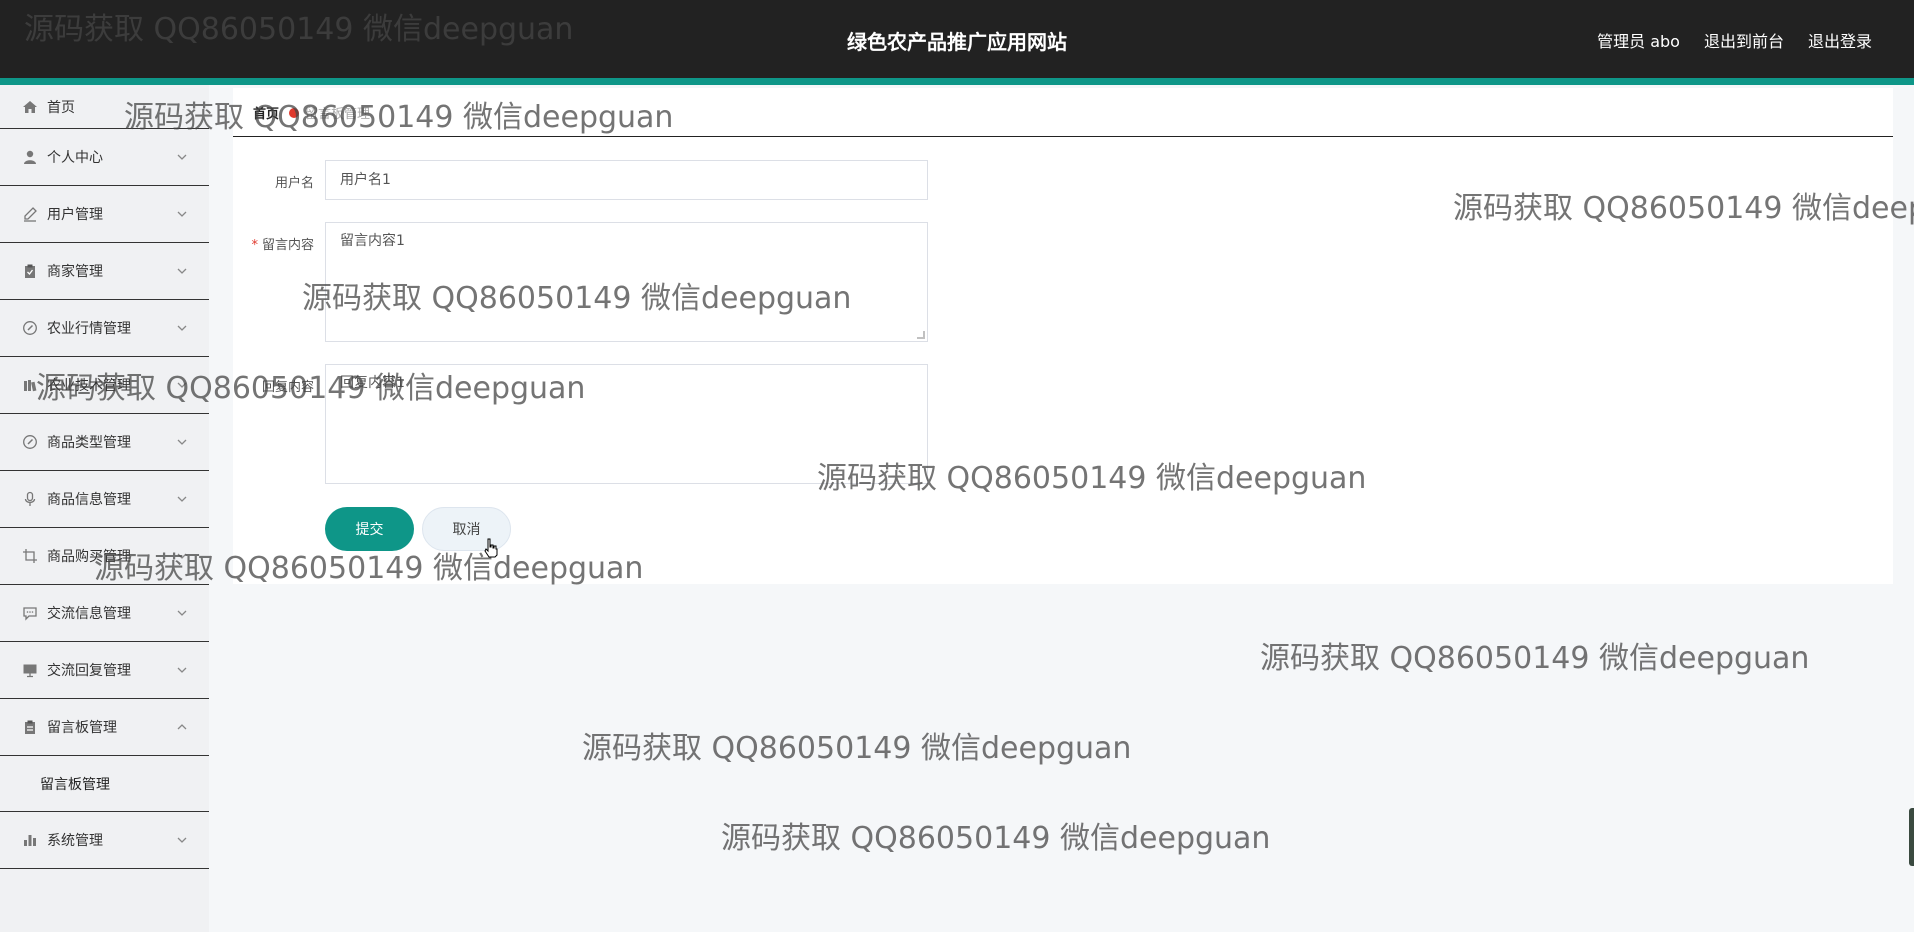 This screenshot has height=932, width=1914. I want to click on sidebar-item-label: 农业技术管理, so click(89, 386).